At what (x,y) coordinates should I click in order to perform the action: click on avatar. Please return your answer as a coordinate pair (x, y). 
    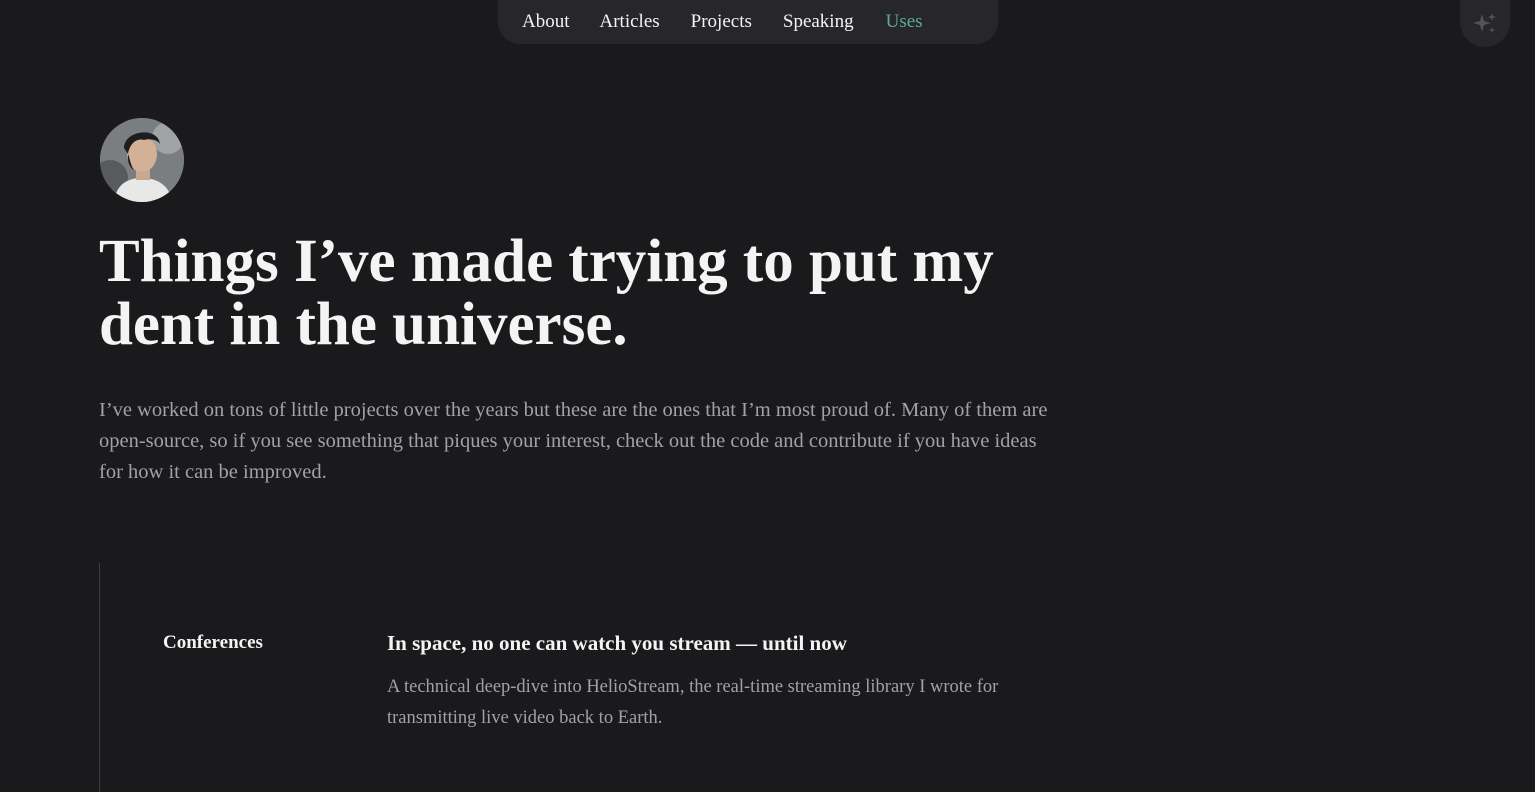
    Looking at the image, I should click on (142, 160).